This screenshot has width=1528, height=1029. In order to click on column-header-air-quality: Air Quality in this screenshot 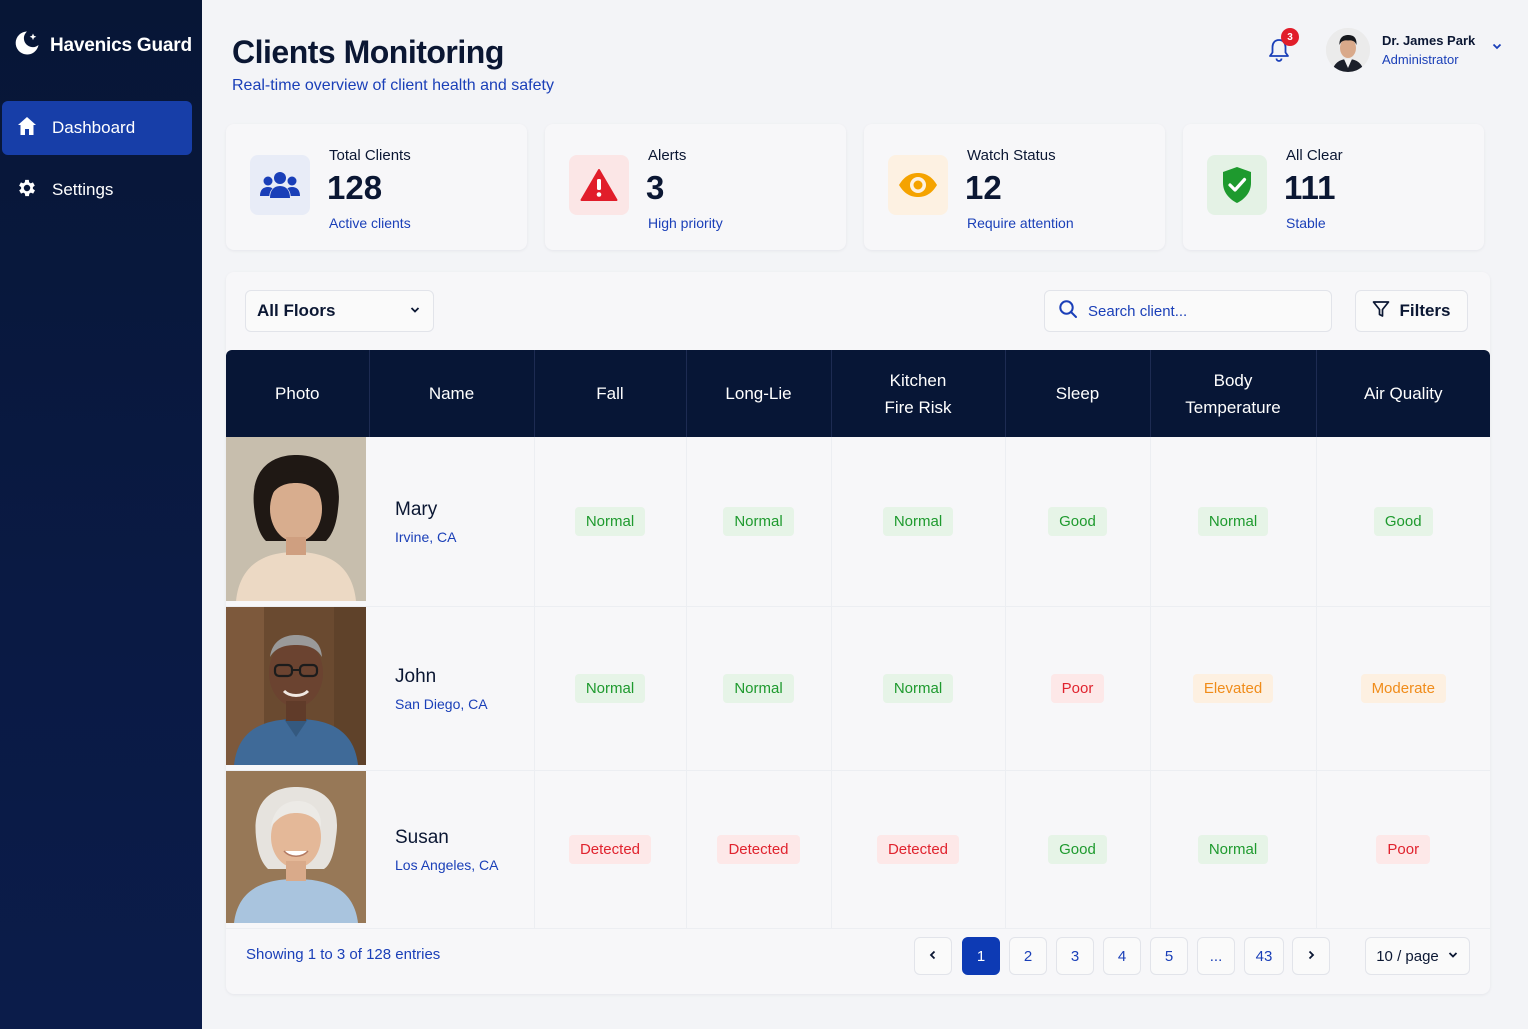, I will do `click(1403, 393)`.